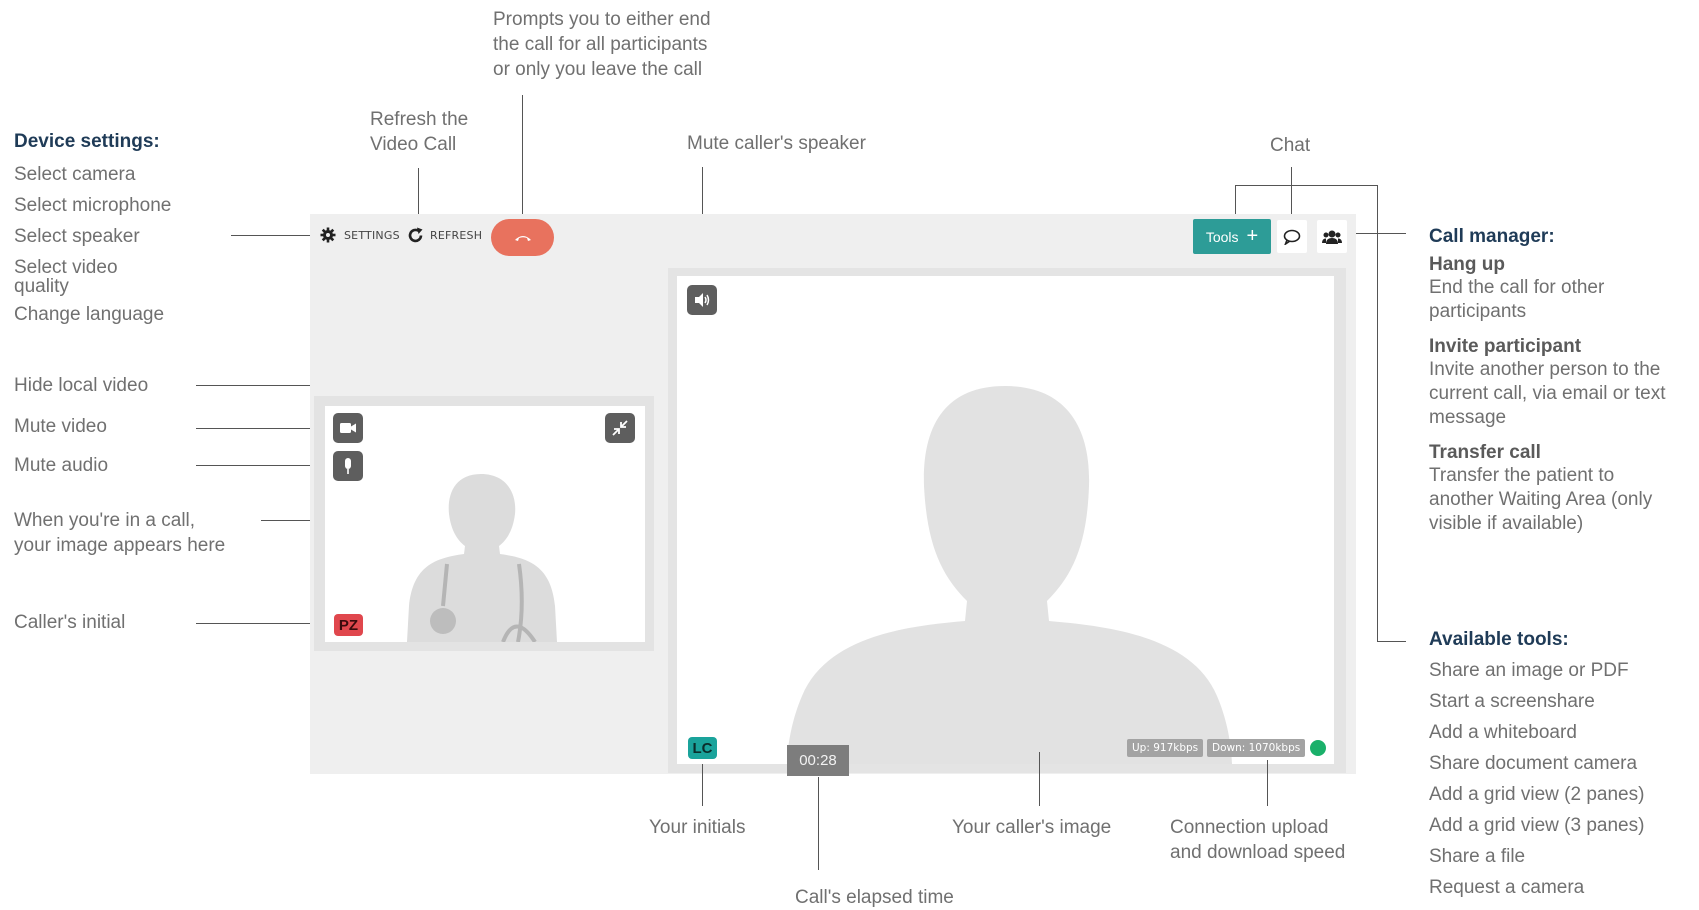  I want to click on mute-video-button, so click(348, 428).